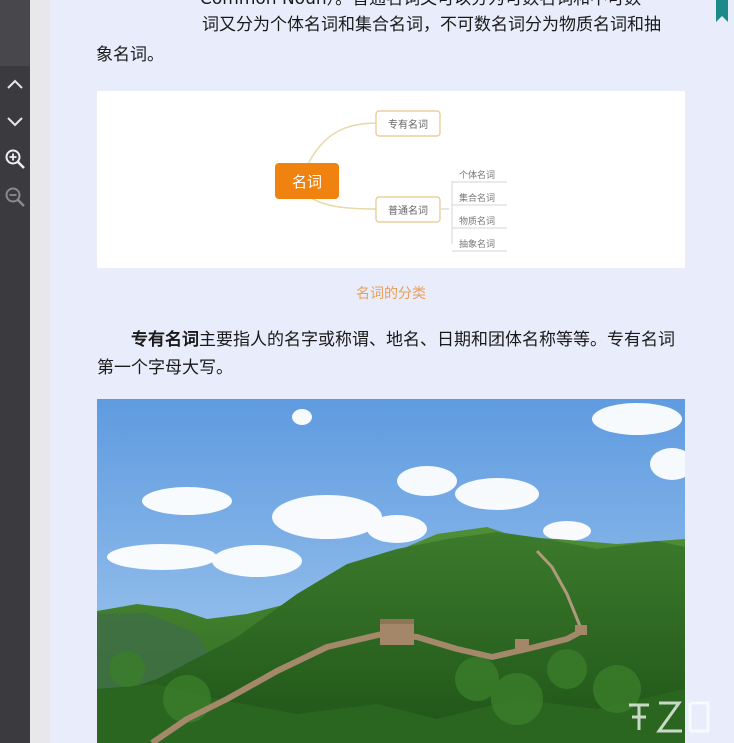 Image resolution: width=734 pixels, height=743 pixels. I want to click on toolbar-top-panel, so click(15, 33).